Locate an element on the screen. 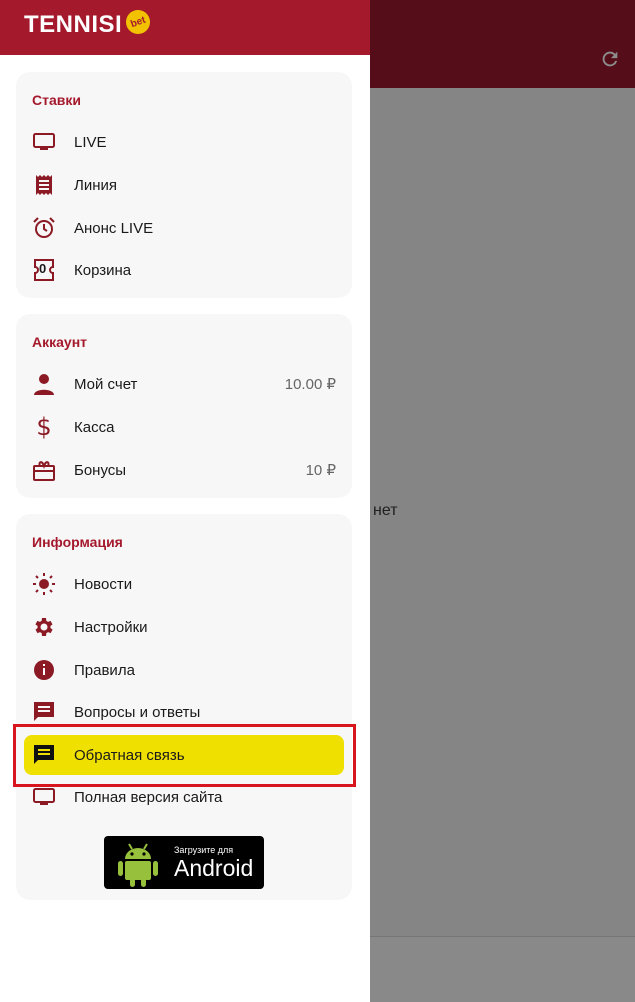 The height and width of the screenshot is (1002, 635). menu-item-cashier: $ Касса is located at coordinates (184, 427).